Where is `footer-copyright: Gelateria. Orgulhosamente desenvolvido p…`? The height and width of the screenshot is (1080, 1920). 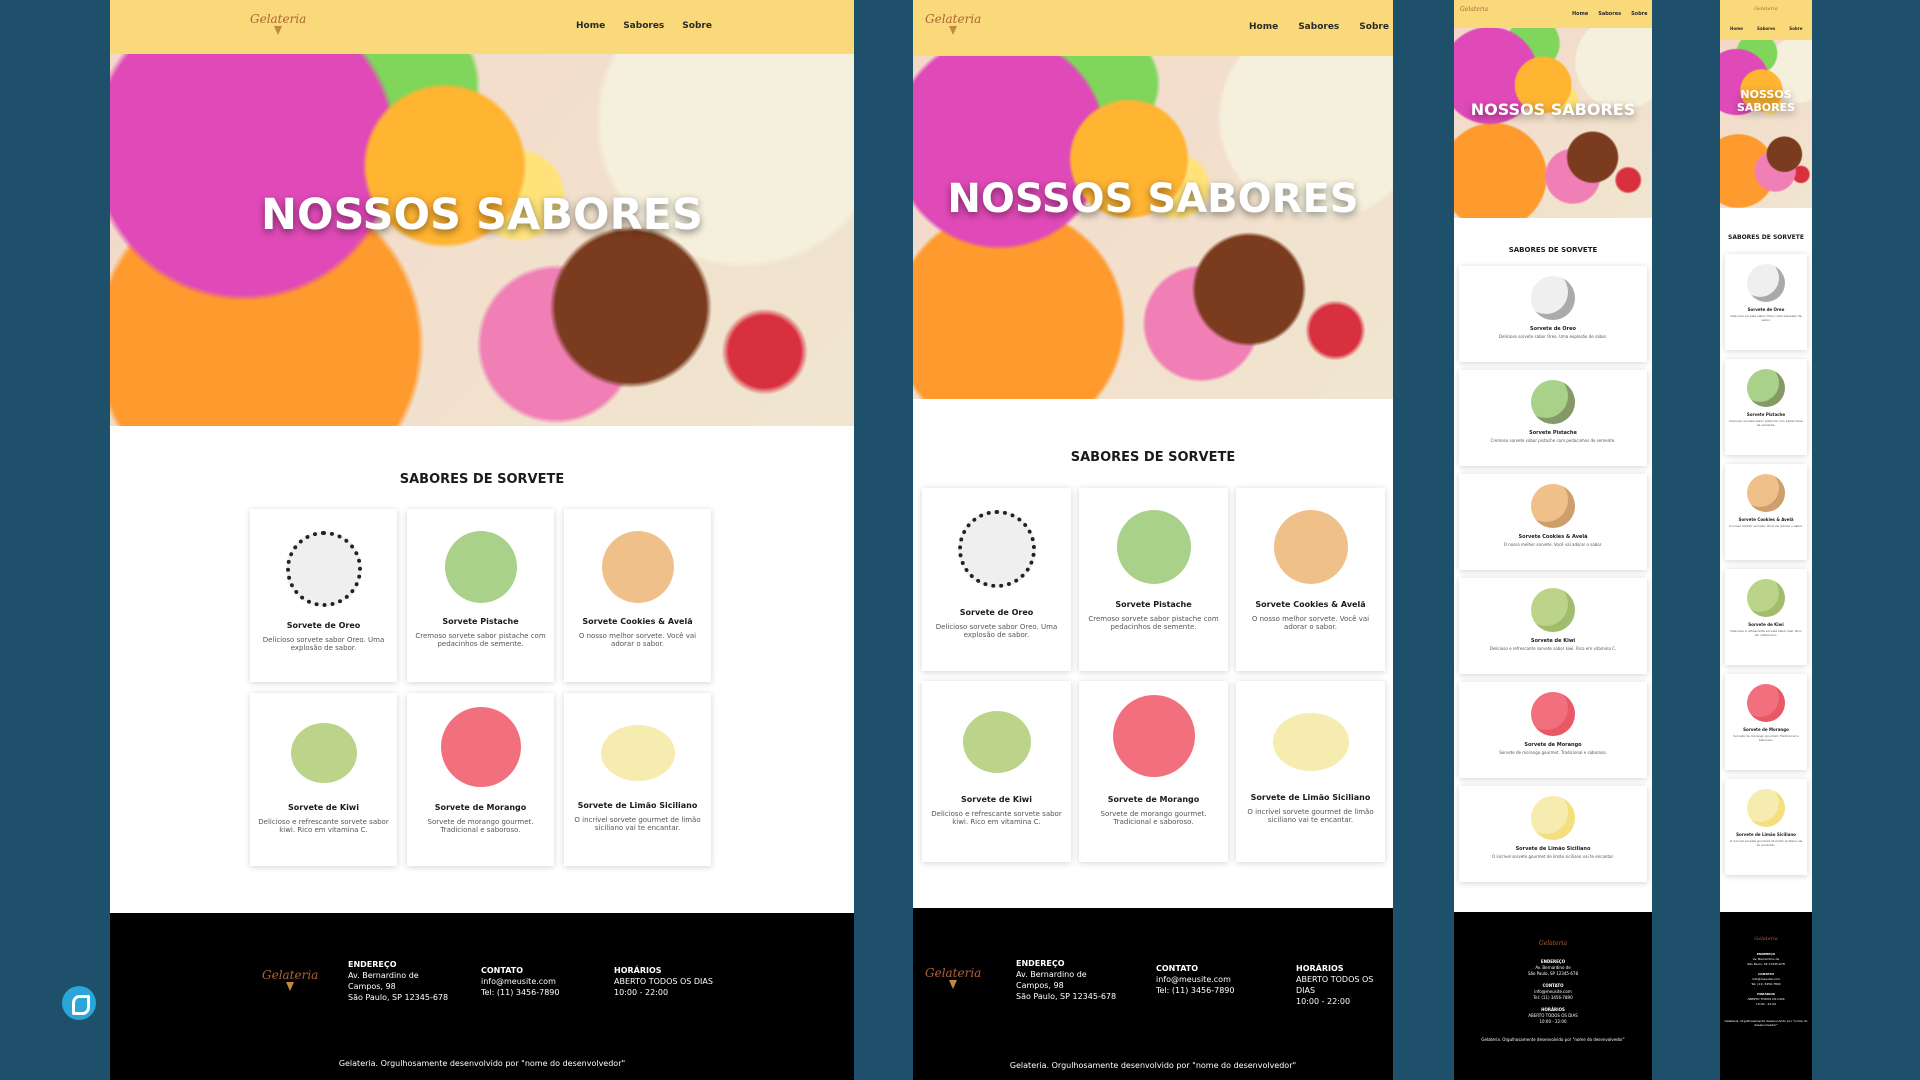 footer-copyright: Gelateria. Orgulhosamente desenvolvido p… is located at coordinates (1153, 1065).